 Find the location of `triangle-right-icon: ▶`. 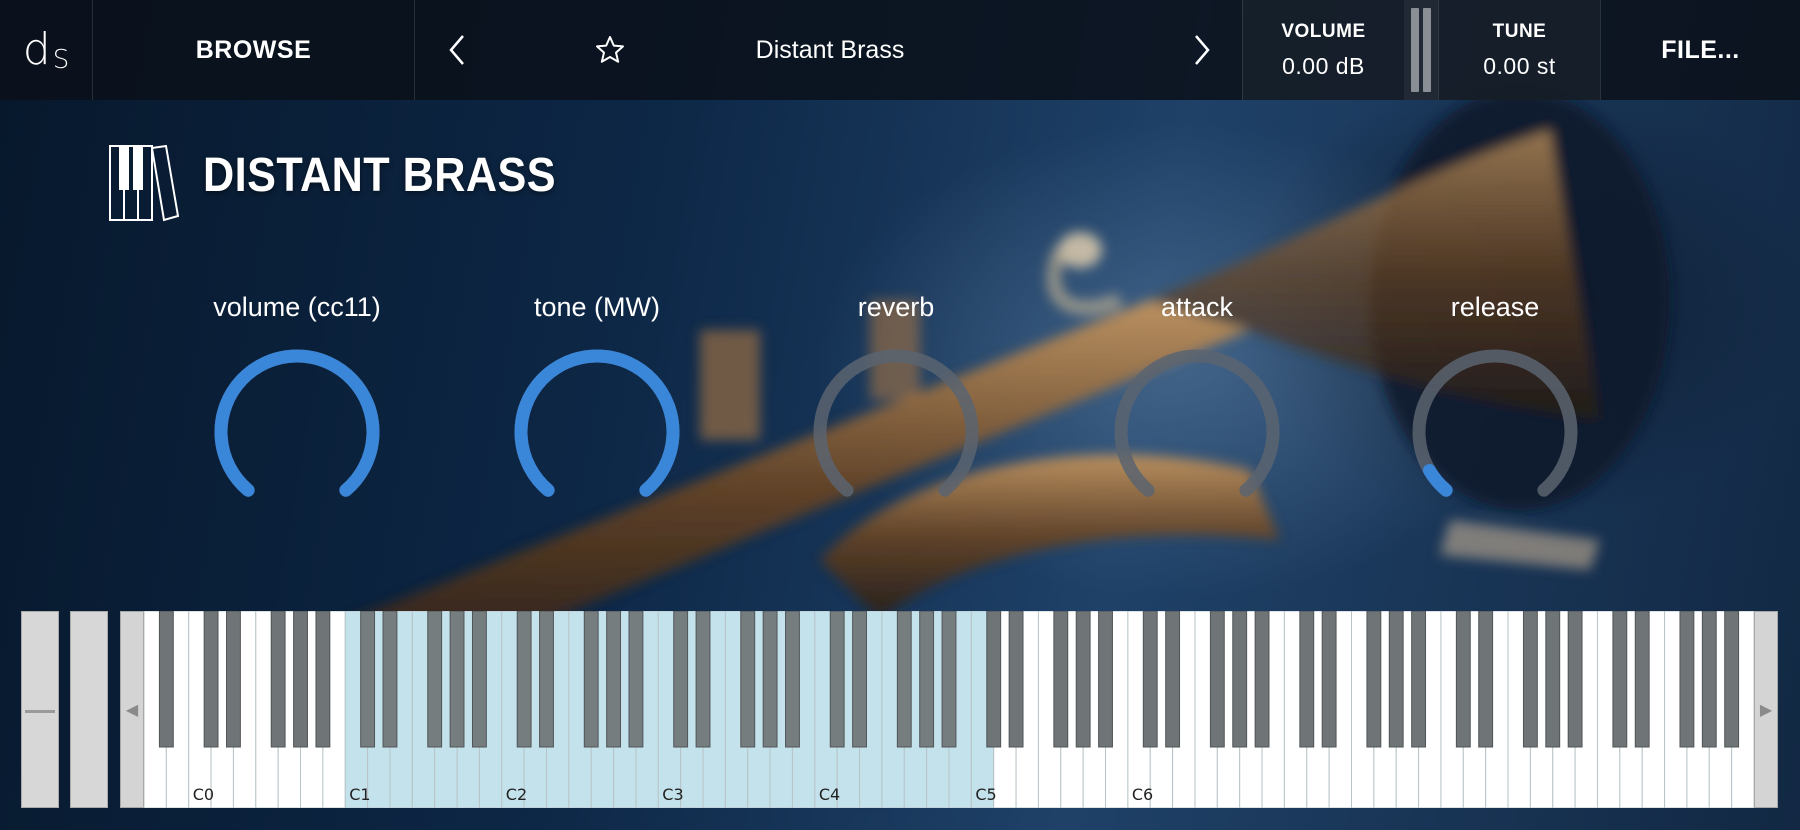

triangle-right-icon: ▶ is located at coordinates (1766, 709).